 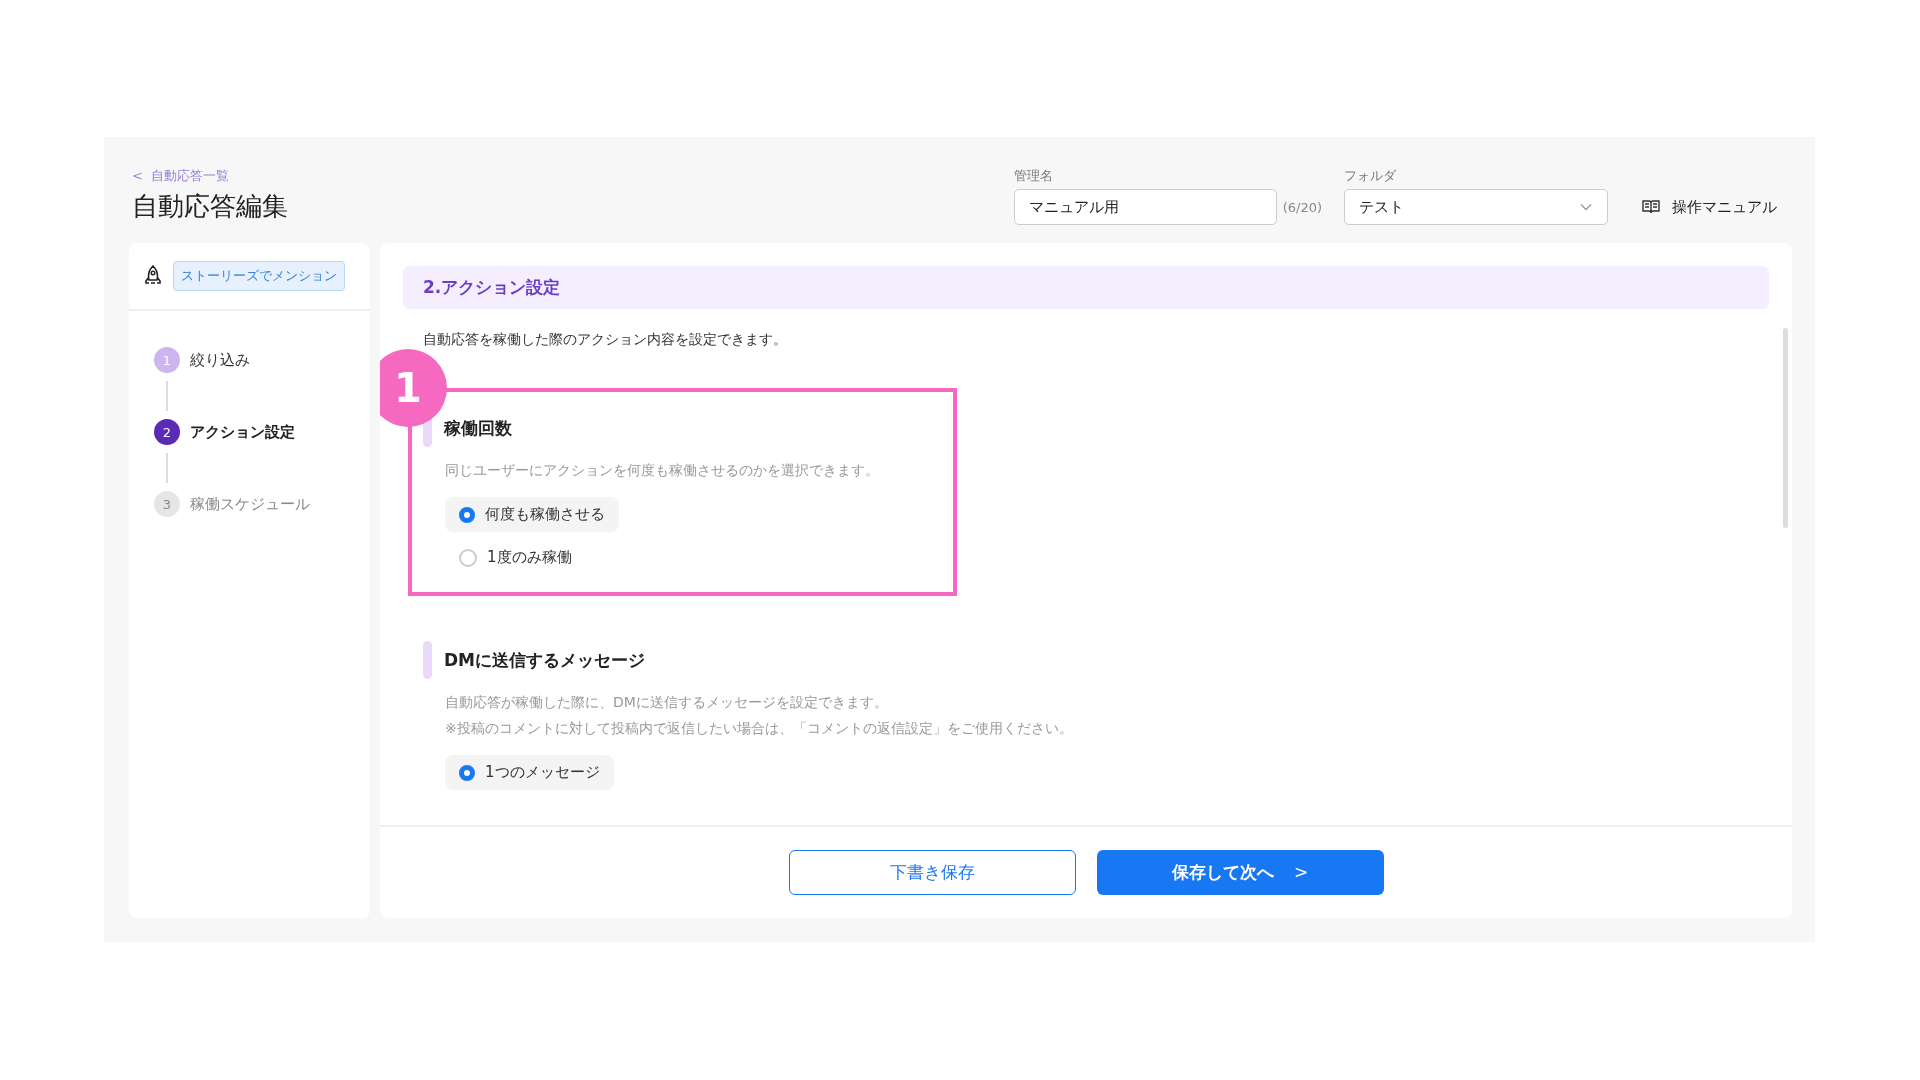 I want to click on scrollbar, so click(x=1785, y=428).